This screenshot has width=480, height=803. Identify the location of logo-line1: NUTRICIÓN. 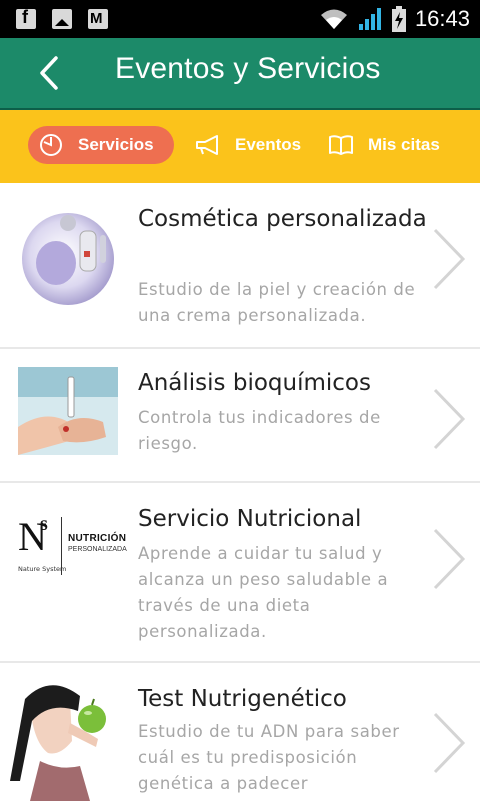
(97, 538).